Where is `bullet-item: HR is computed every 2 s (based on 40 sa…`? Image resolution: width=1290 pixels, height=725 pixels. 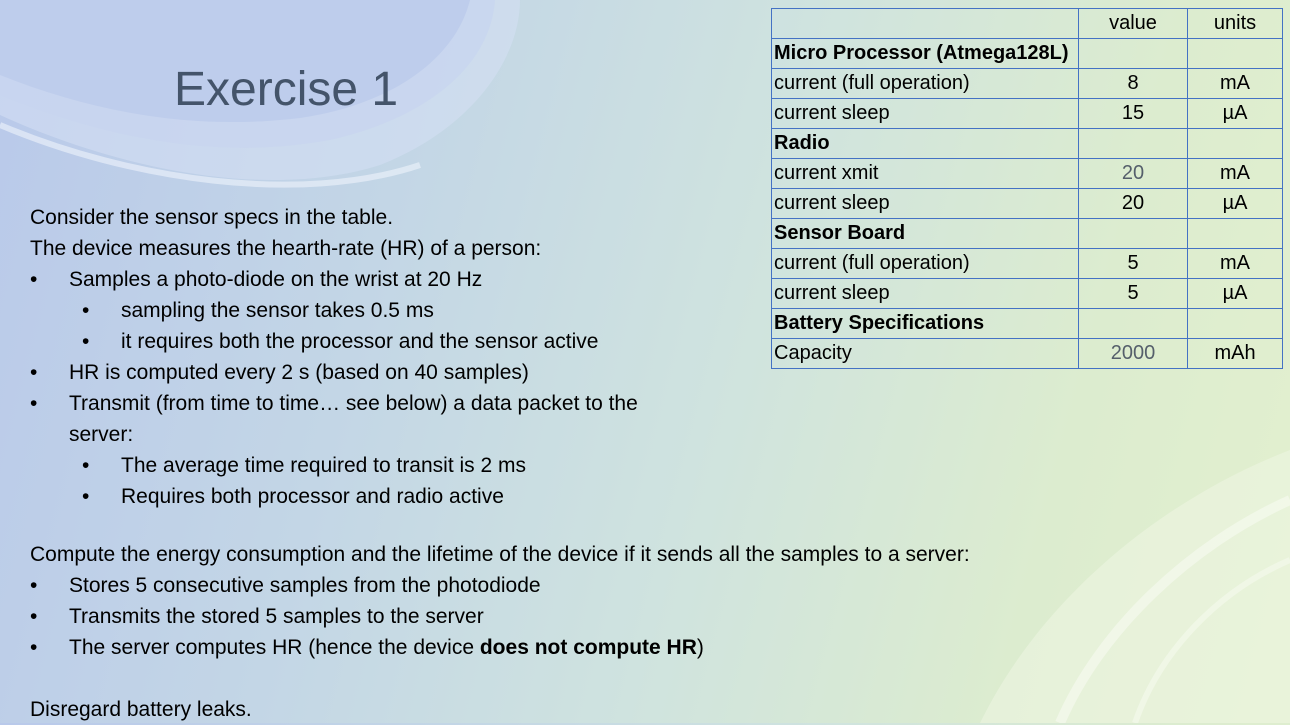
bullet-item: HR is computed every 2 s (based on 40 sa… is located at coordinates (580, 372).